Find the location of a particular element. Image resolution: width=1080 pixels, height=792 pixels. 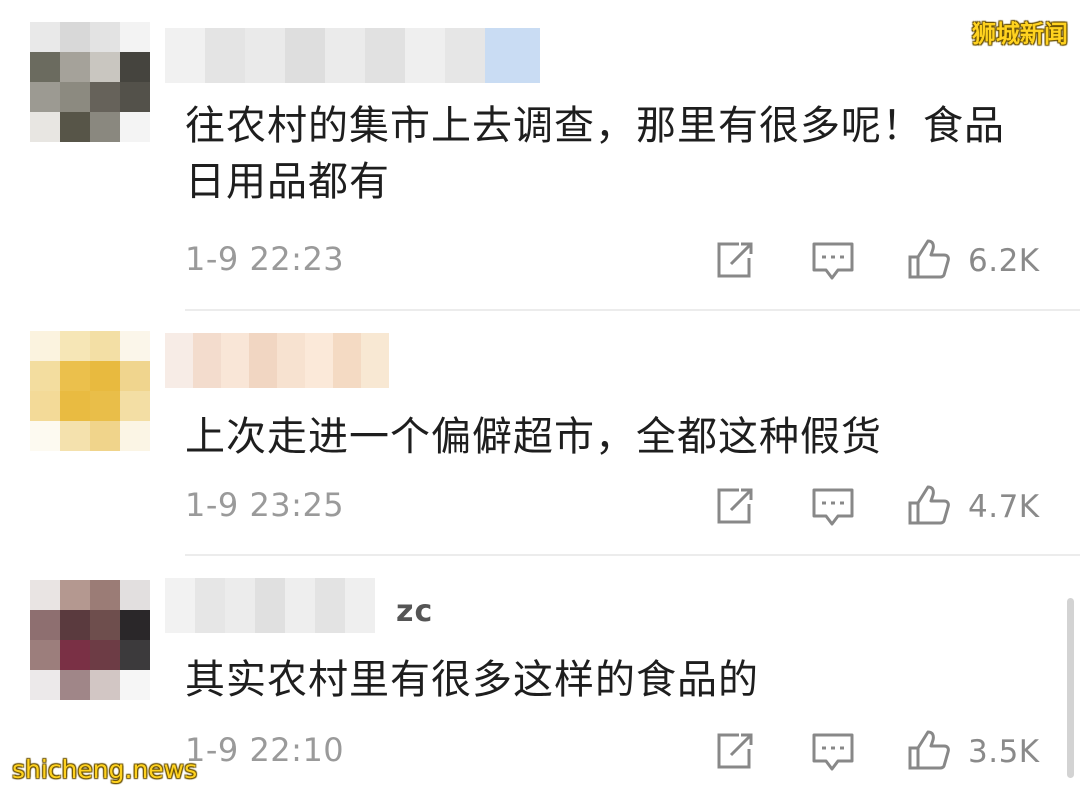

comment-text: 其实农村里有很多这样的食品的 is located at coordinates (472, 680).